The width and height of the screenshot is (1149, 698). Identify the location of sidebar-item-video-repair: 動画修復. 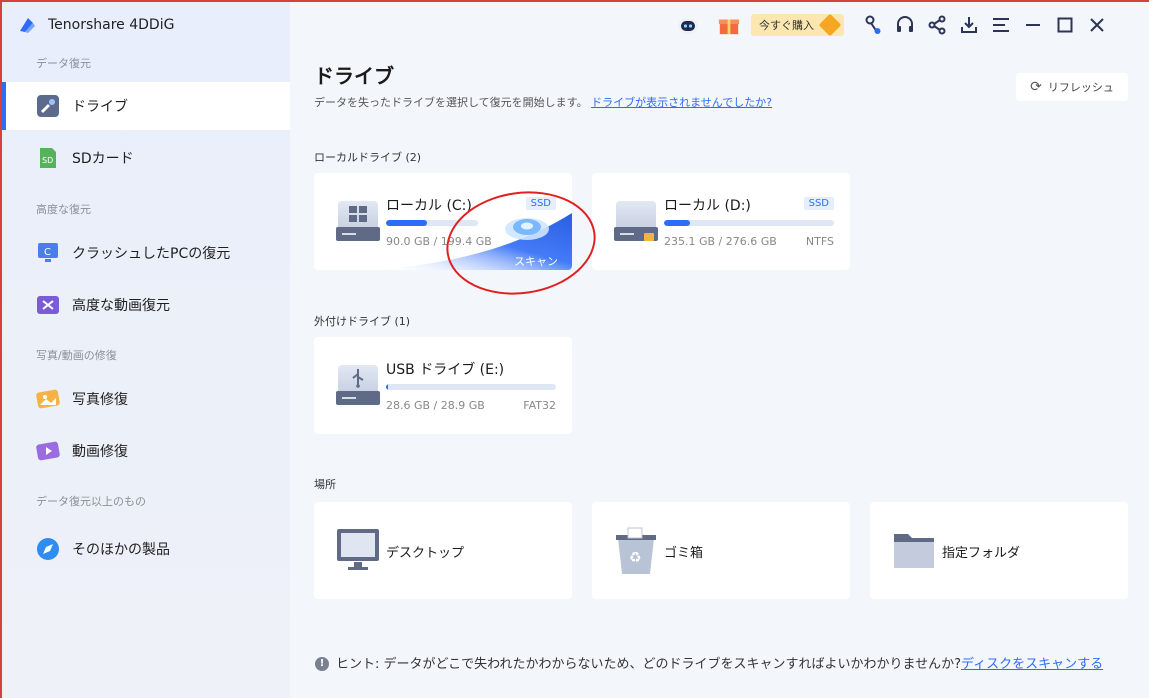
(146, 451).